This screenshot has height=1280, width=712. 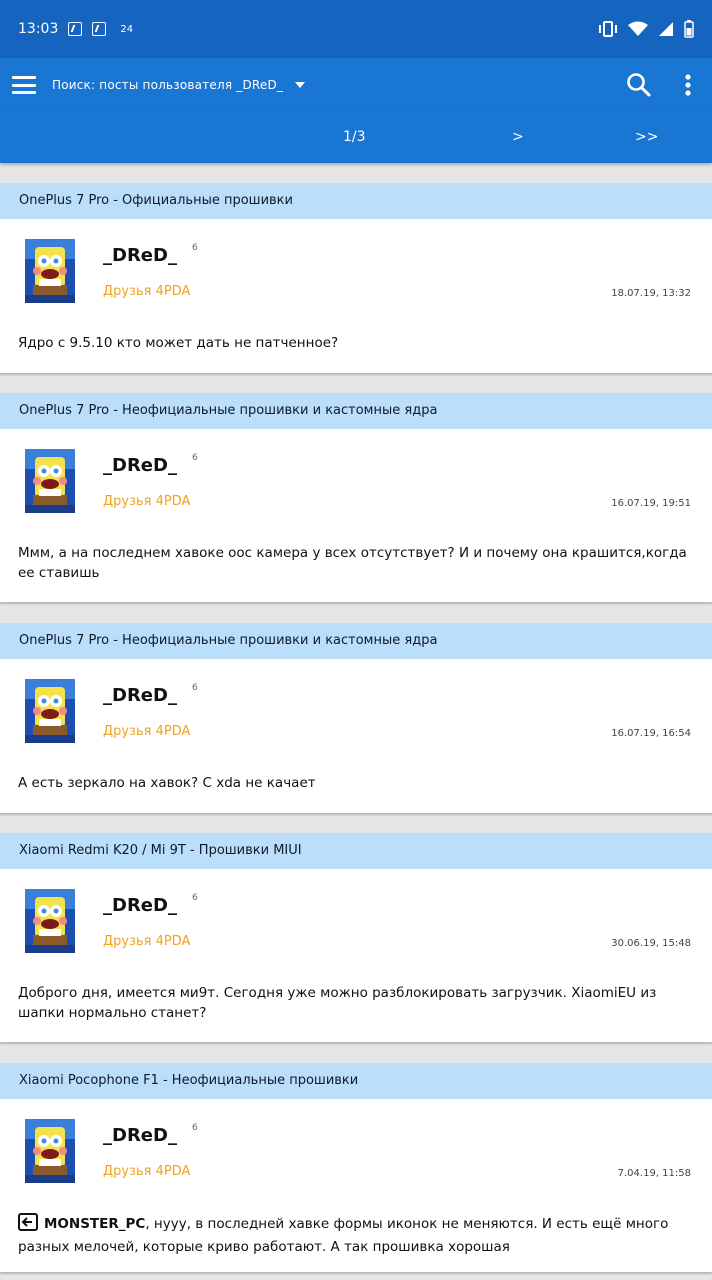 I want to click on post-date: 16.07.19, 16:54, so click(x=651, y=733).